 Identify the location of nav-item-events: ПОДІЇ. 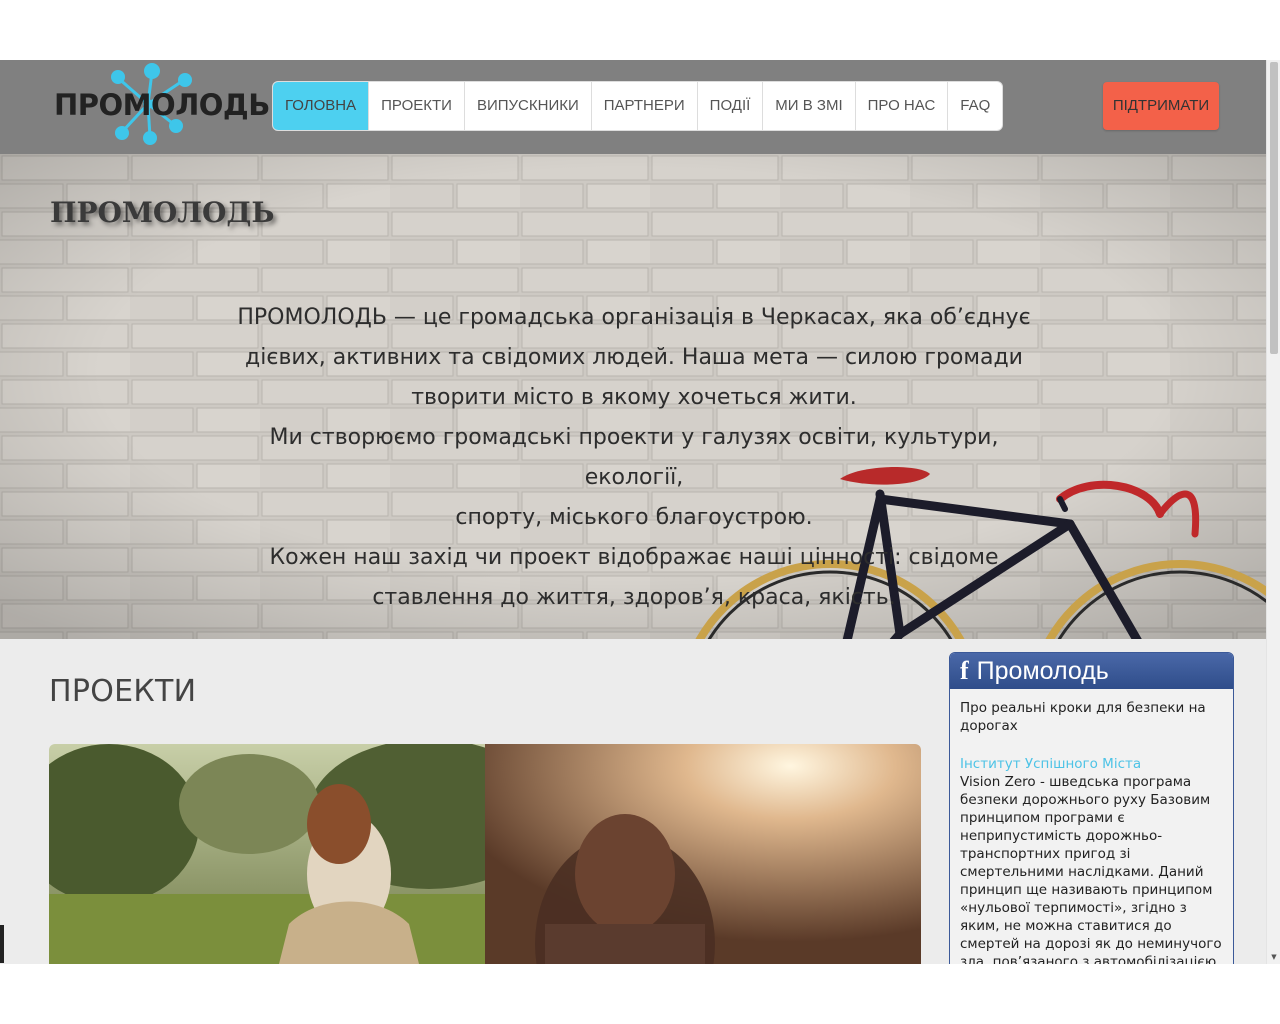
(731, 106).